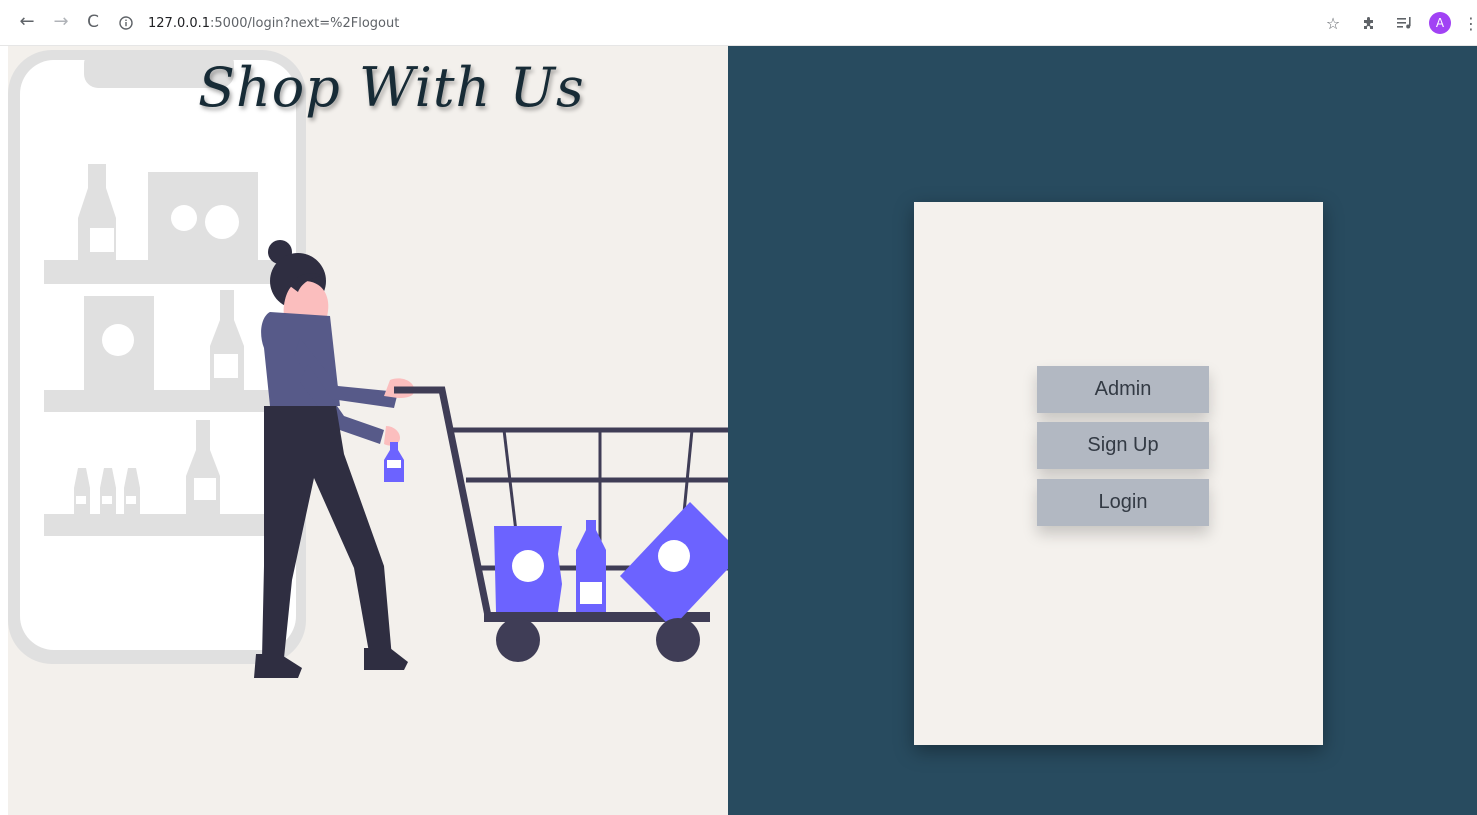 The width and height of the screenshot is (1477, 815). Describe the element at coordinates (61, 22) in the screenshot. I see `forward-arrow-icon: →` at that location.